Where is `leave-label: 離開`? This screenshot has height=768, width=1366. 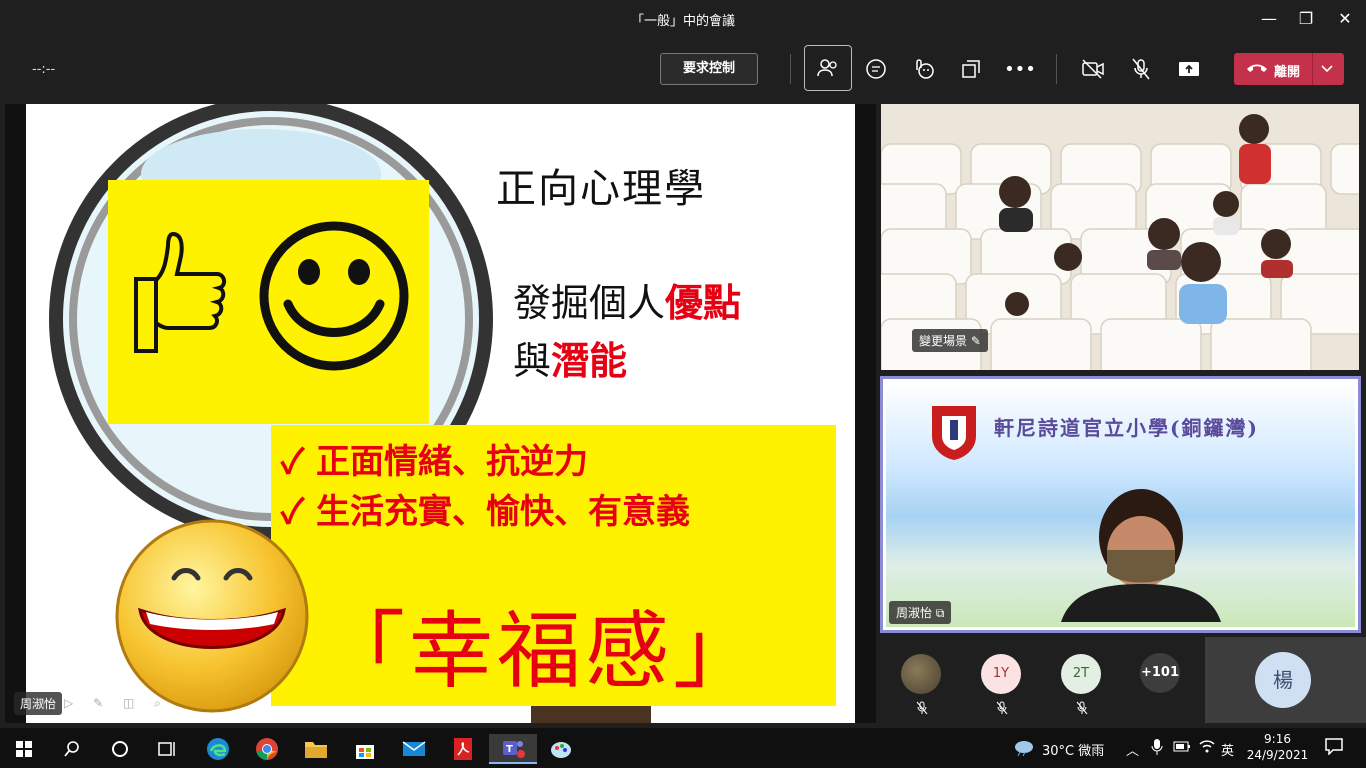
leave-label: 離開 is located at coordinates (1287, 72).